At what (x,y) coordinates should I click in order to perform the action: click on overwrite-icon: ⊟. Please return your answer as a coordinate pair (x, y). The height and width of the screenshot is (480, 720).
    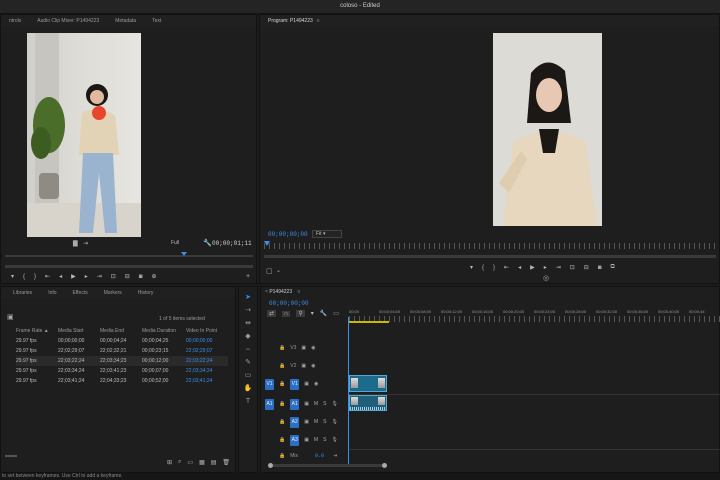
    Looking at the image, I should click on (127, 276).